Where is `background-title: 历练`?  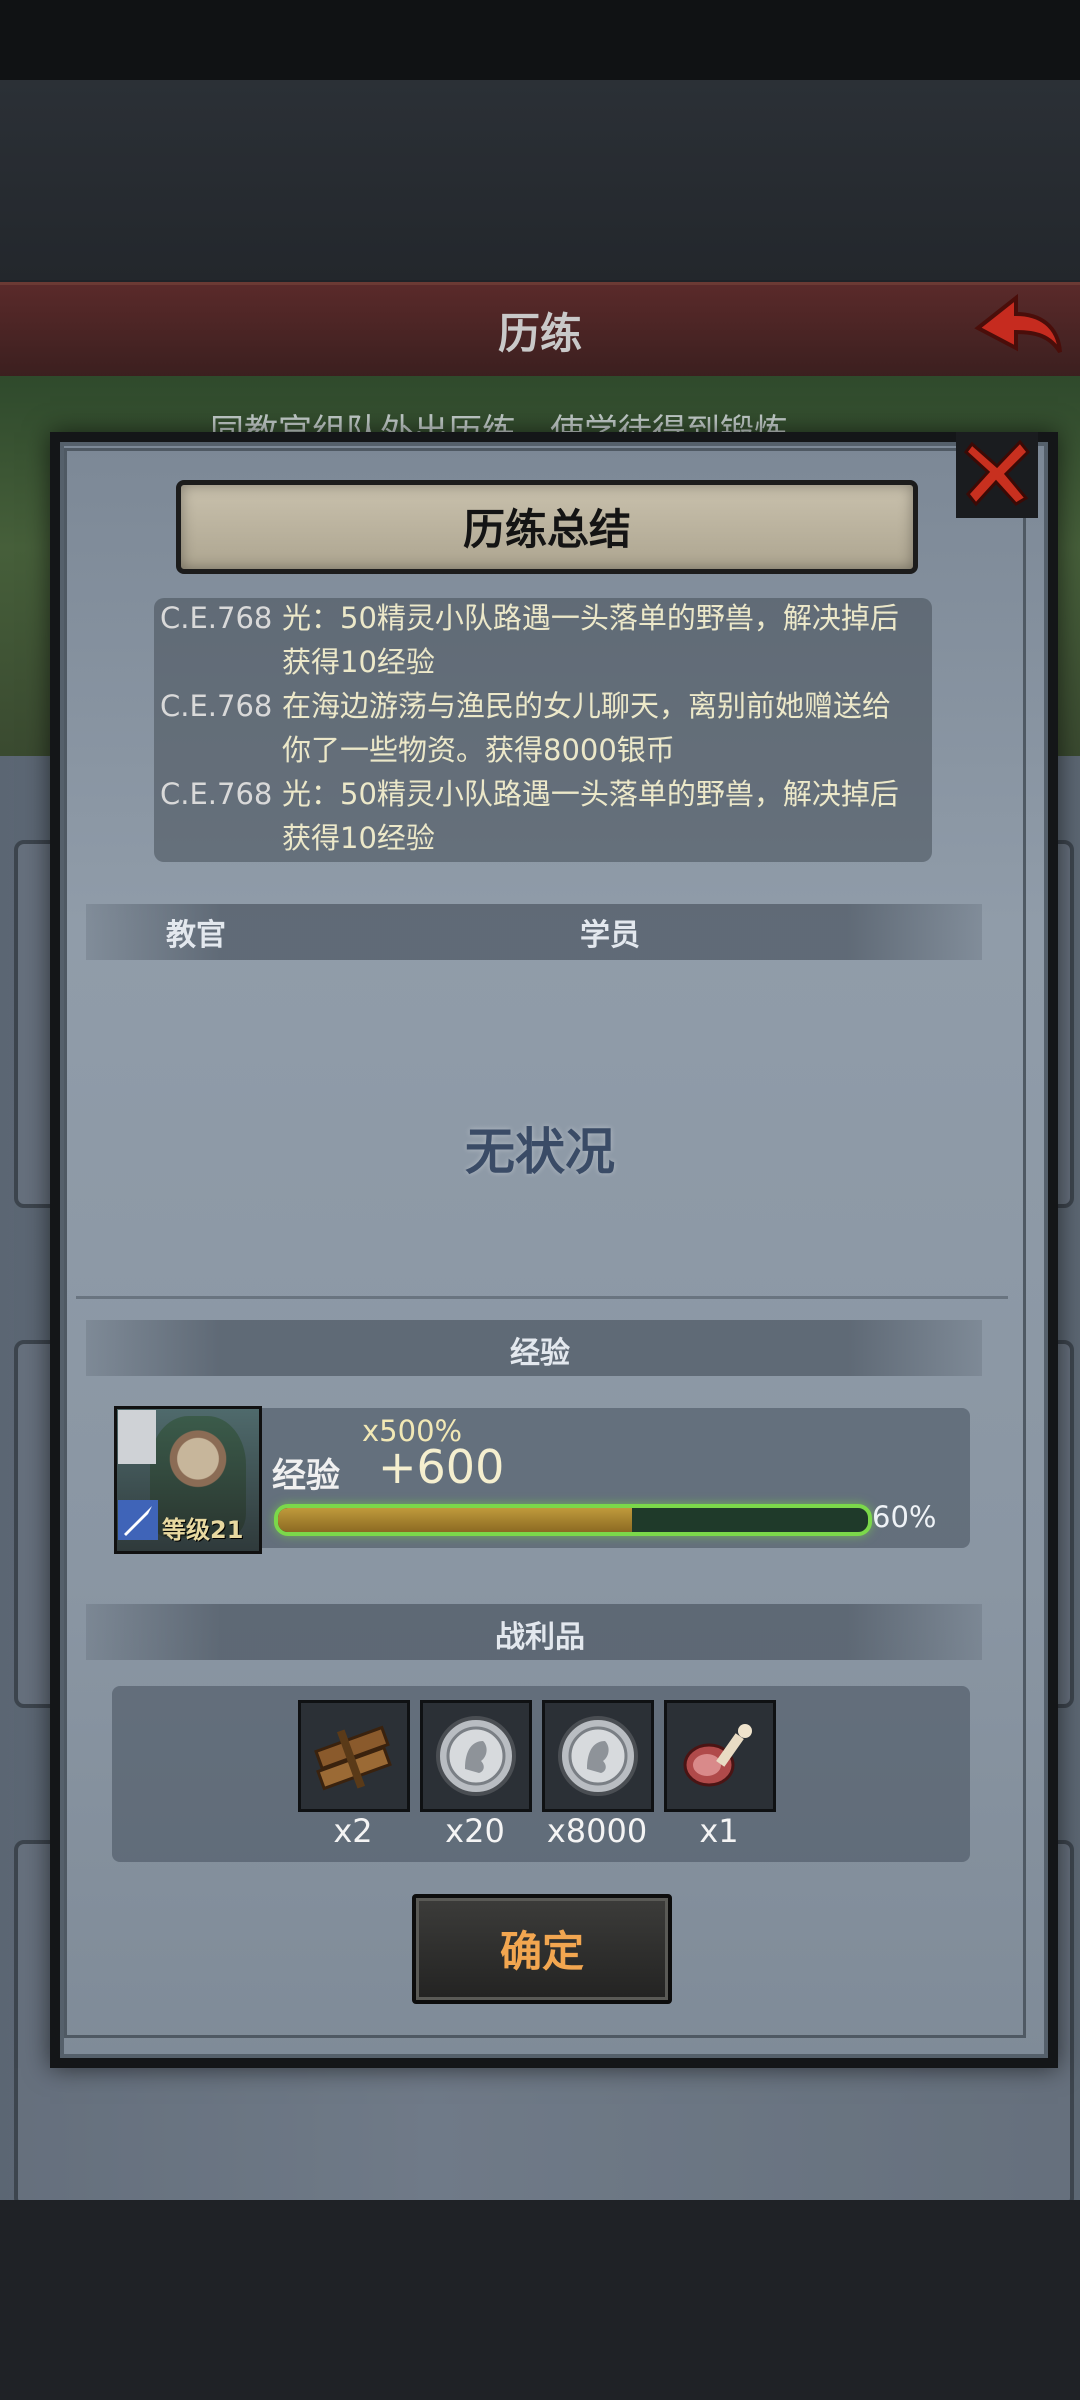 background-title: 历练 is located at coordinates (539, 333).